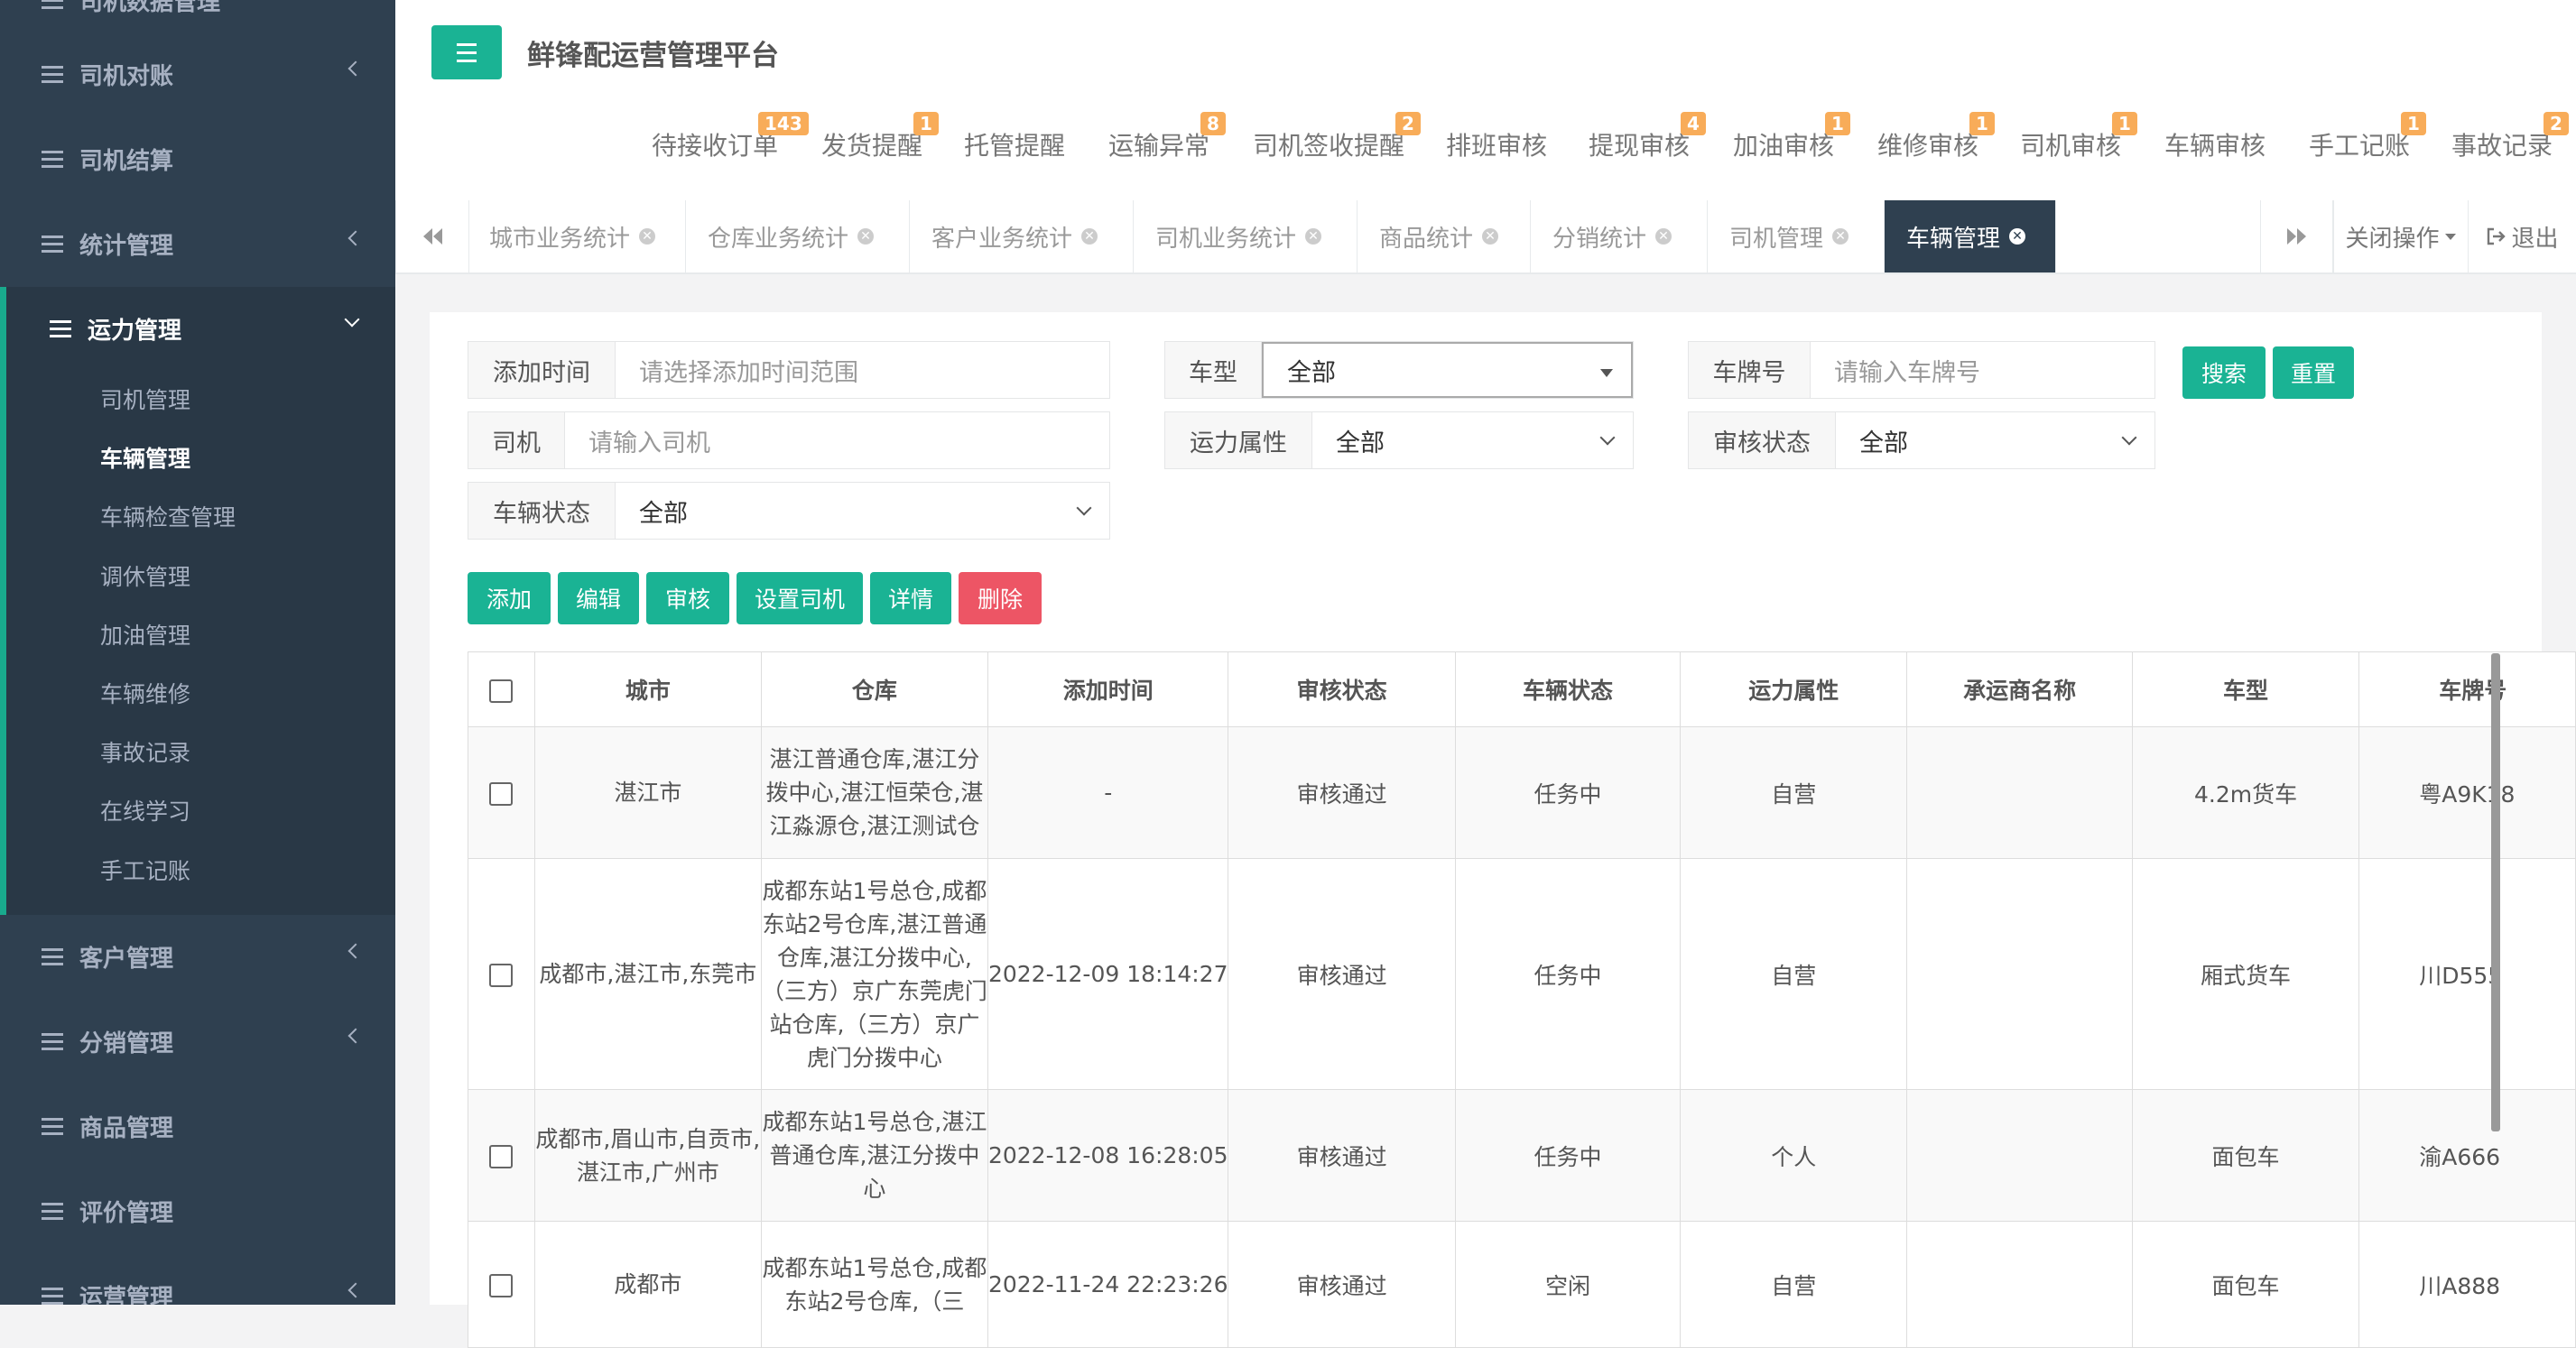 This screenshot has width=2576, height=1348. I want to click on col-header-carrier: 承运商名称, so click(2020, 689).